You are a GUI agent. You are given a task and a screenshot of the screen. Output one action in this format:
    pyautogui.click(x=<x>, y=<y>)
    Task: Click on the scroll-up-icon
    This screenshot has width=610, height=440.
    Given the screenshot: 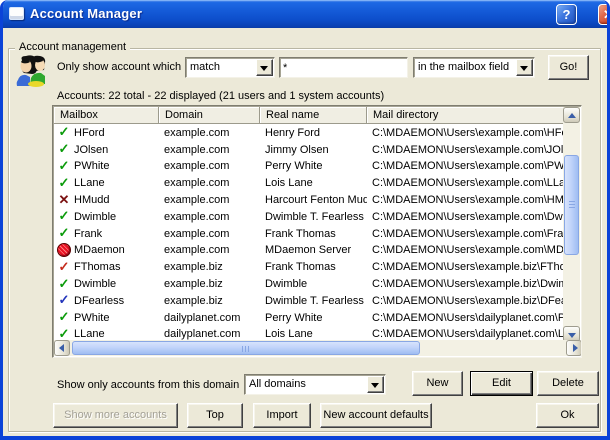 What is the action you would take?
    pyautogui.click(x=571, y=115)
    